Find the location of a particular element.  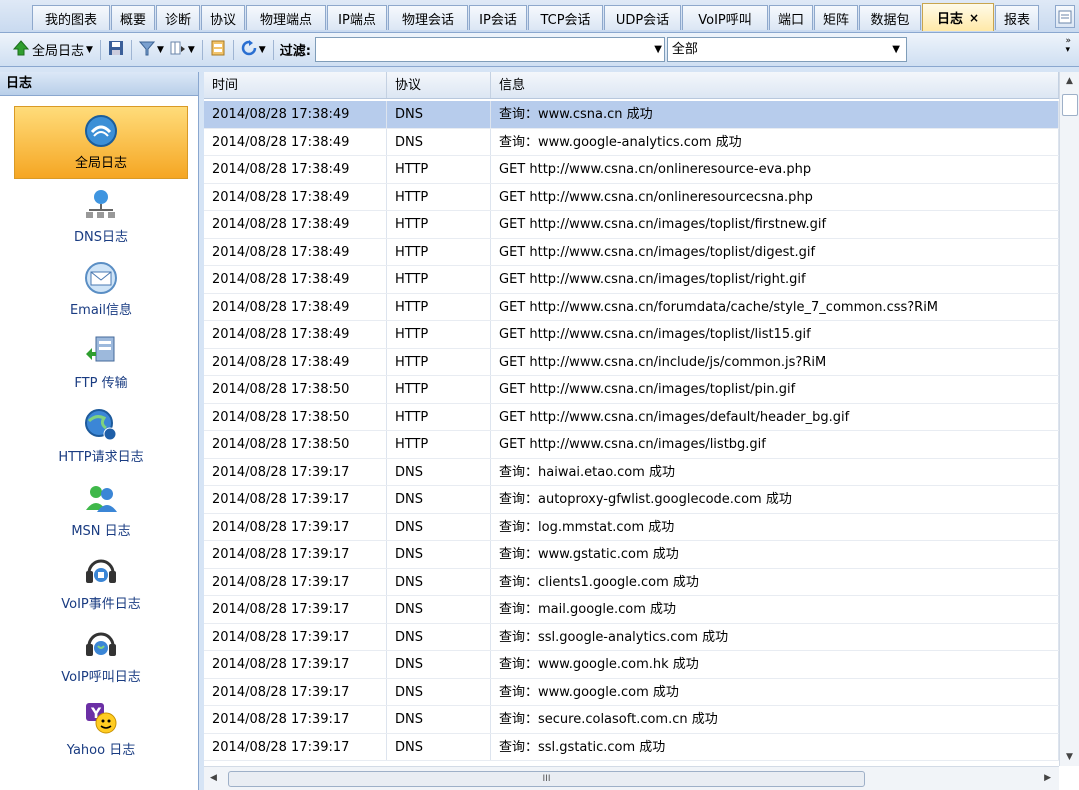

tab-reports: 报表 is located at coordinates (1017, 17).